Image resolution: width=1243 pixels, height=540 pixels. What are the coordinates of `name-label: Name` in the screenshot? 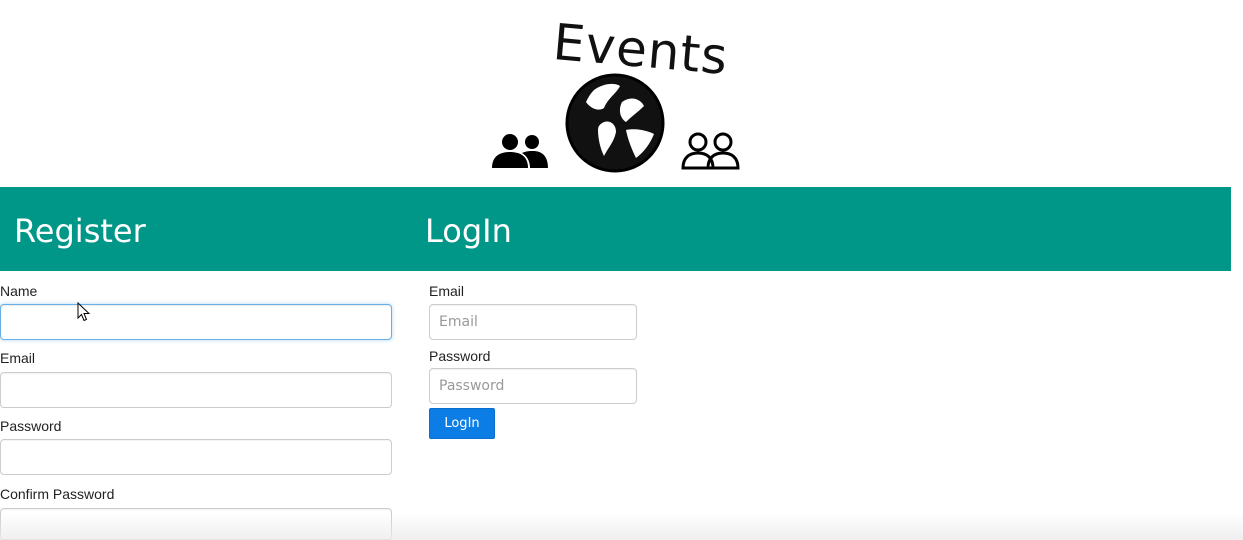 It's located at (19, 291).